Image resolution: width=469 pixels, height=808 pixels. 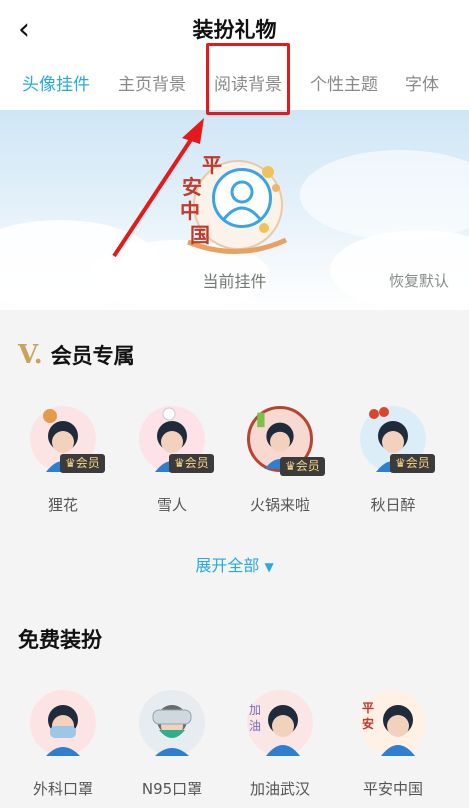 What do you see at coordinates (422, 82) in the screenshot?
I see `tab-font: 字体` at bounding box center [422, 82].